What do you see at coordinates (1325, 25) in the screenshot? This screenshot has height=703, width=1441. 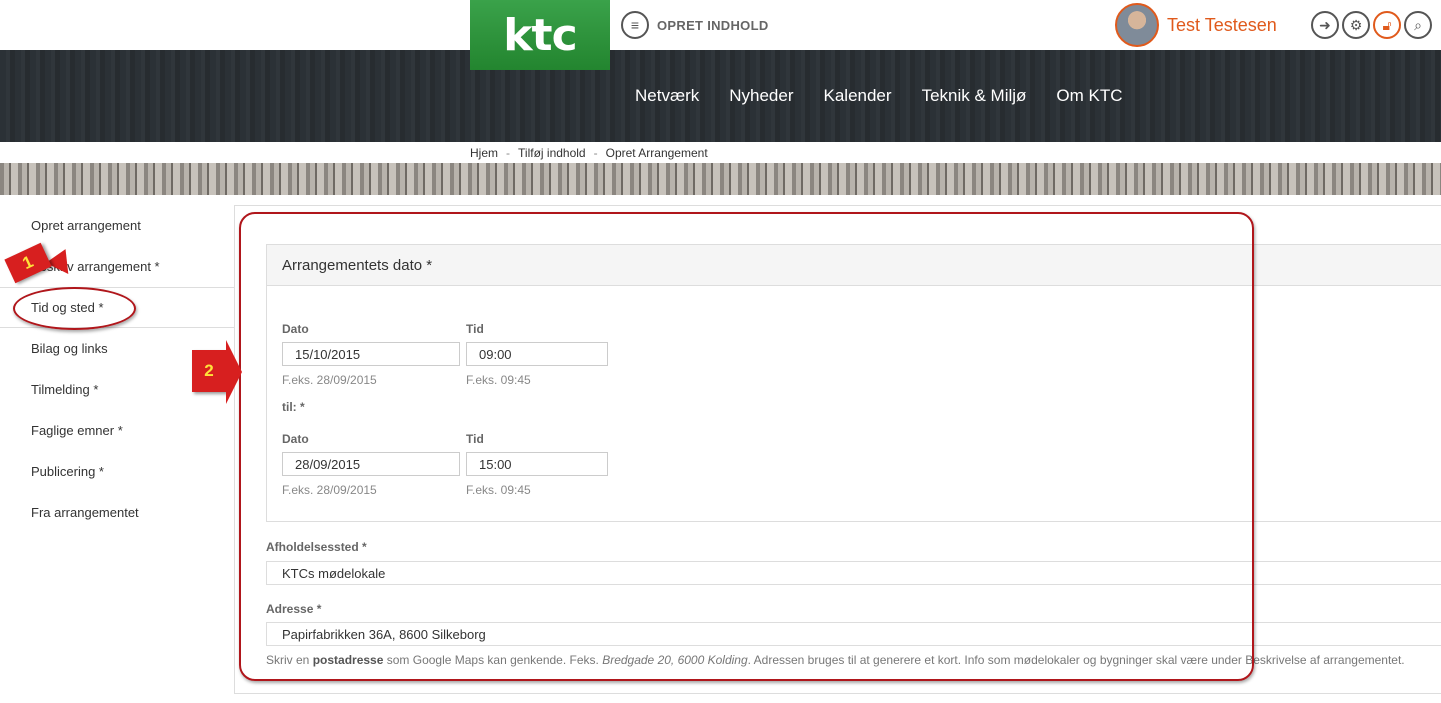 I see `download-icon: ➜` at bounding box center [1325, 25].